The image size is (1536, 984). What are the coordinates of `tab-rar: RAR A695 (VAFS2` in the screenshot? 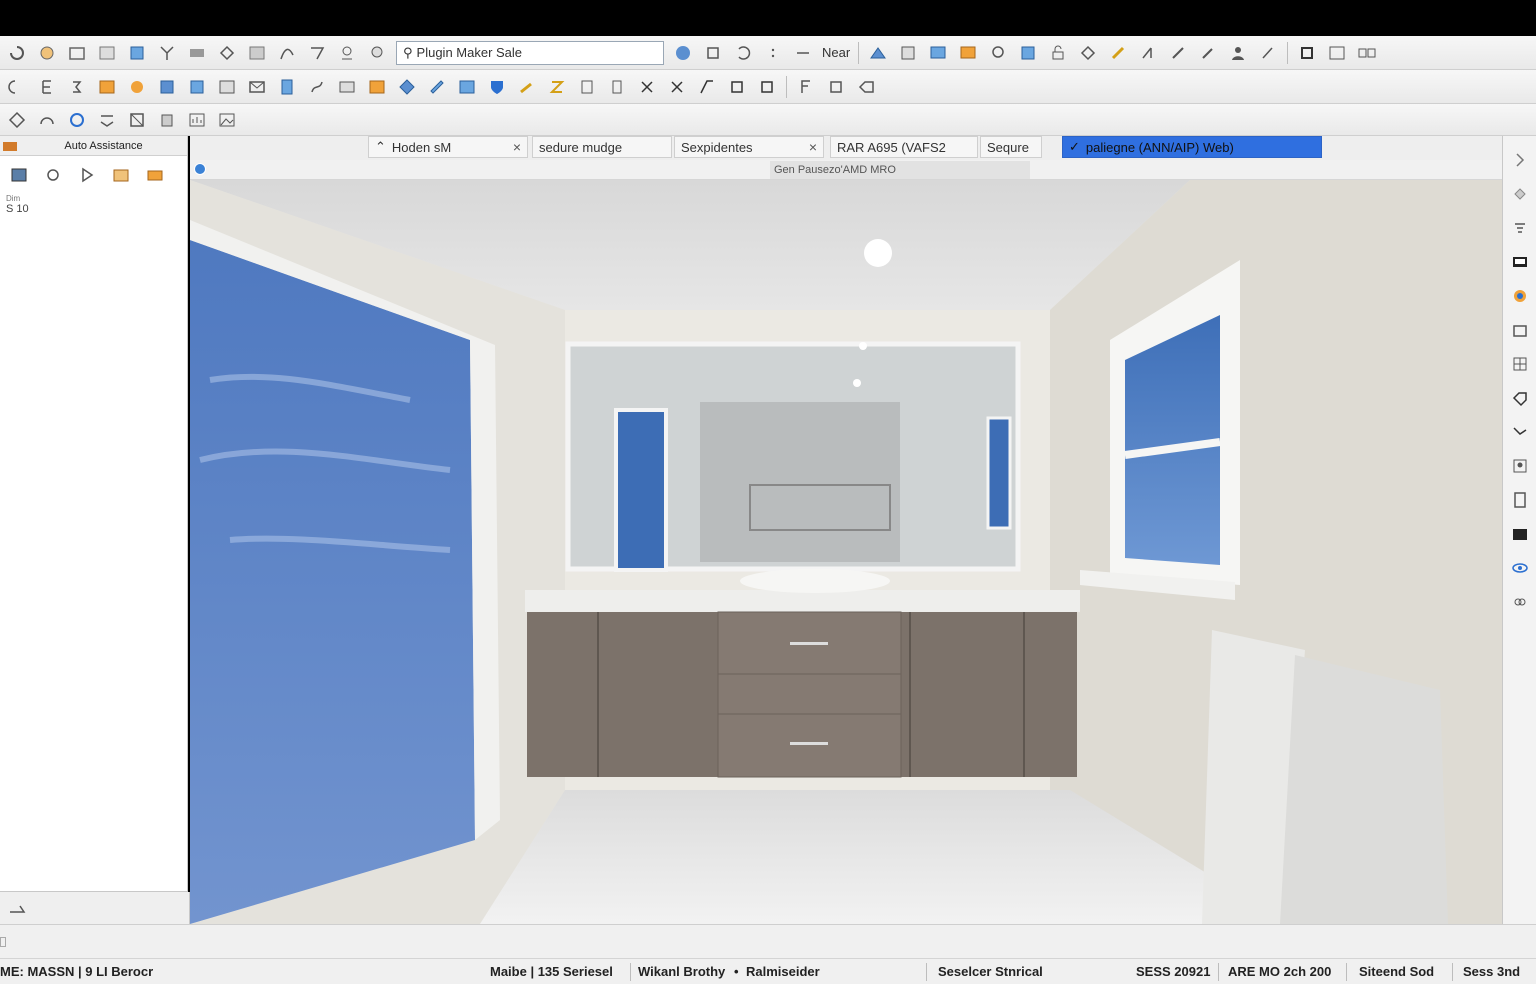 It's located at (904, 147).